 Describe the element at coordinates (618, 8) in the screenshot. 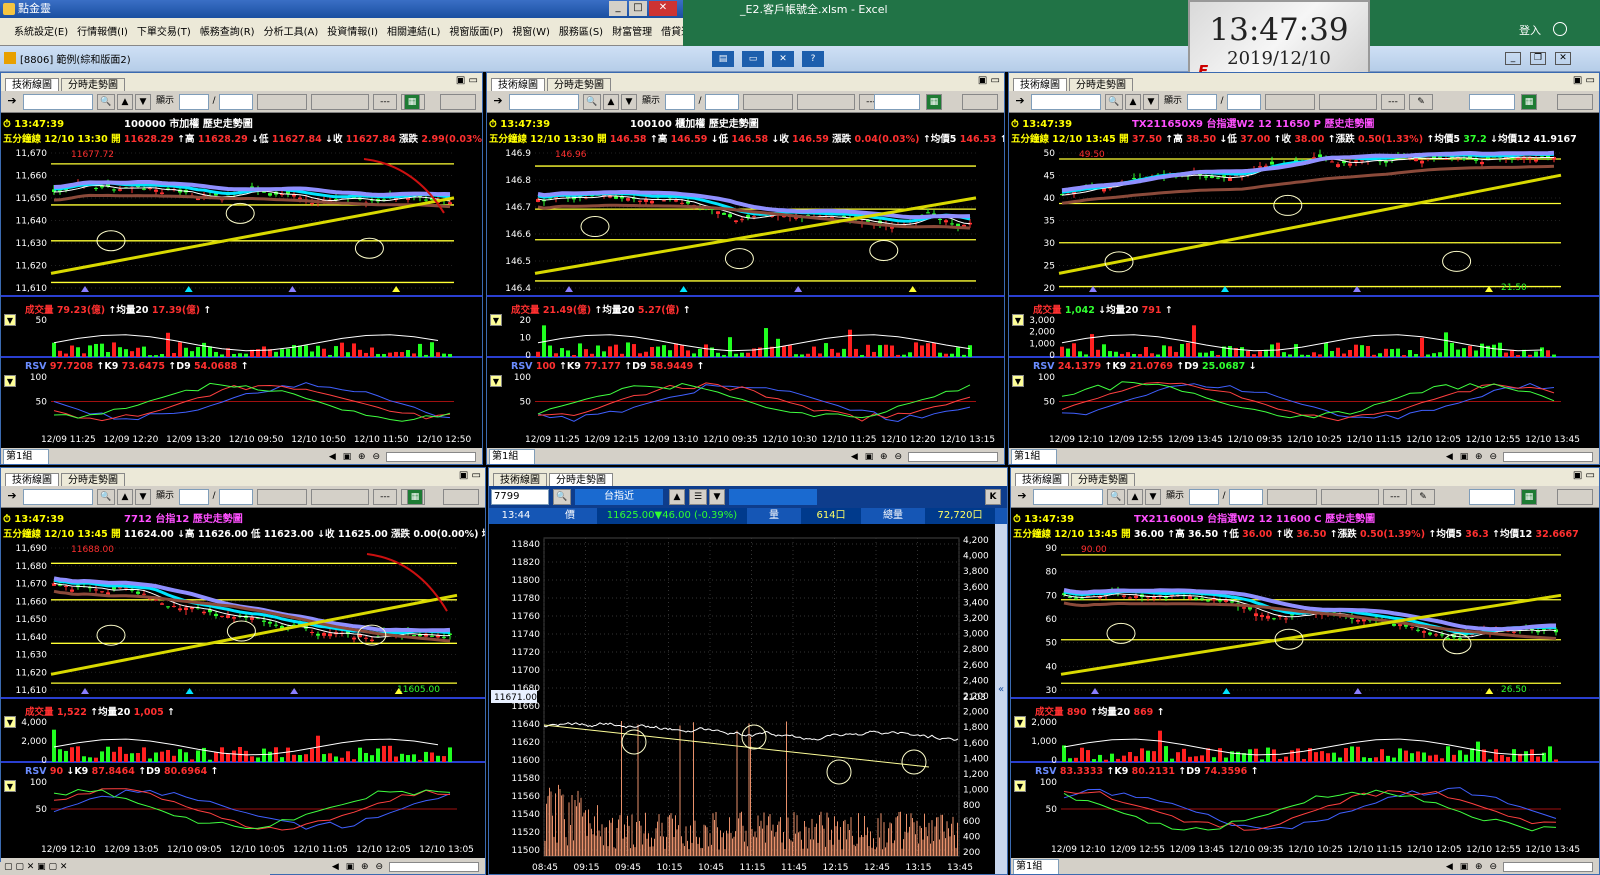

I see `minimize-icon: _` at that location.